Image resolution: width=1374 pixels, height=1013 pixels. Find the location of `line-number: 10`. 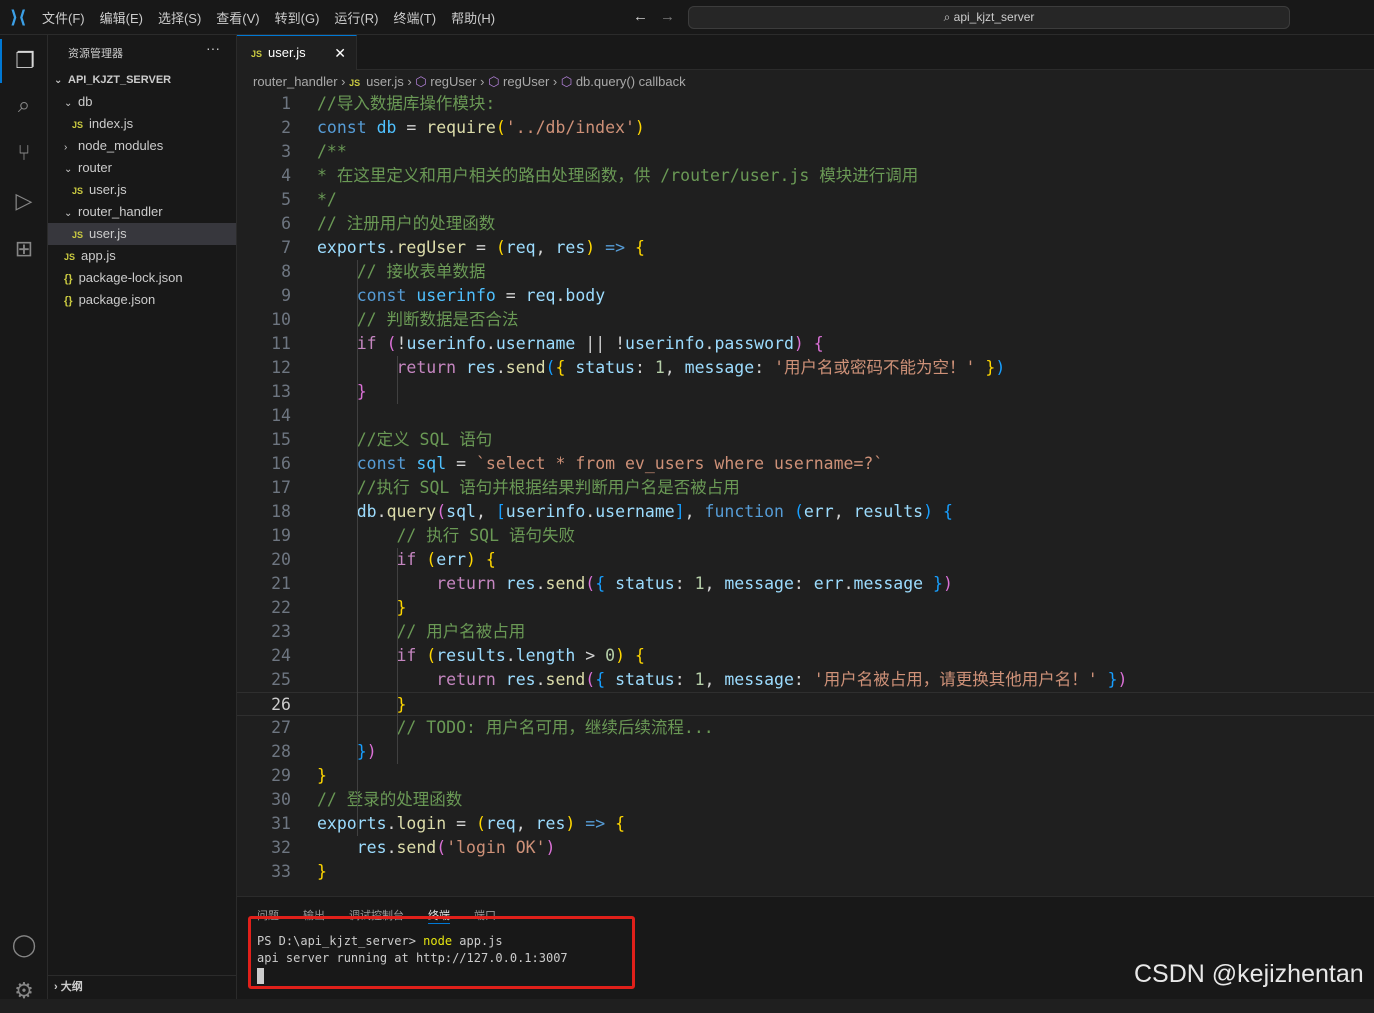

line-number: 10 is located at coordinates (281, 319).